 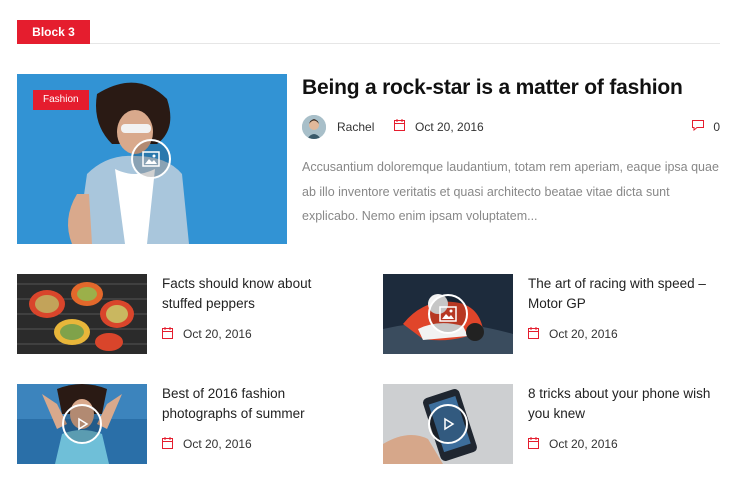 What do you see at coordinates (249, 294) in the screenshot?
I see `post-title: Facts should know about stuffed peppers` at bounding box center [249, 294].